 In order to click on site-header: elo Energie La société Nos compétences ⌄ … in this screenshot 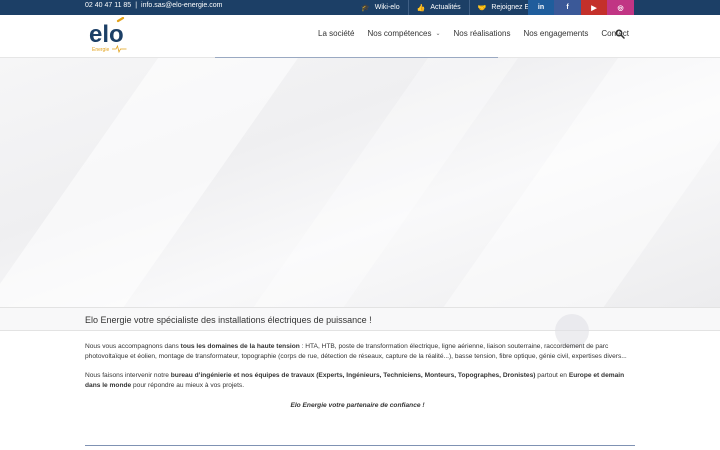, I will do `click(360, 36)`.